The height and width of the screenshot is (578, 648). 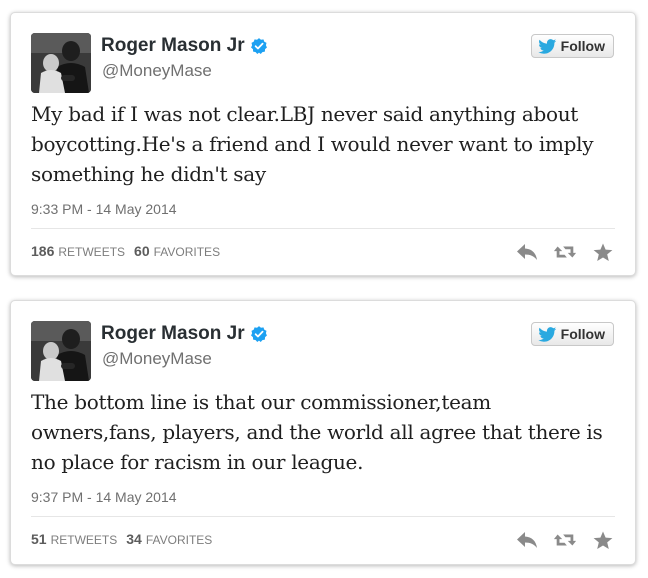 What do you see at coordinates (142, 251) in the screenshot?
I see `favorite-count: 60` at bounding box center [142, 251].